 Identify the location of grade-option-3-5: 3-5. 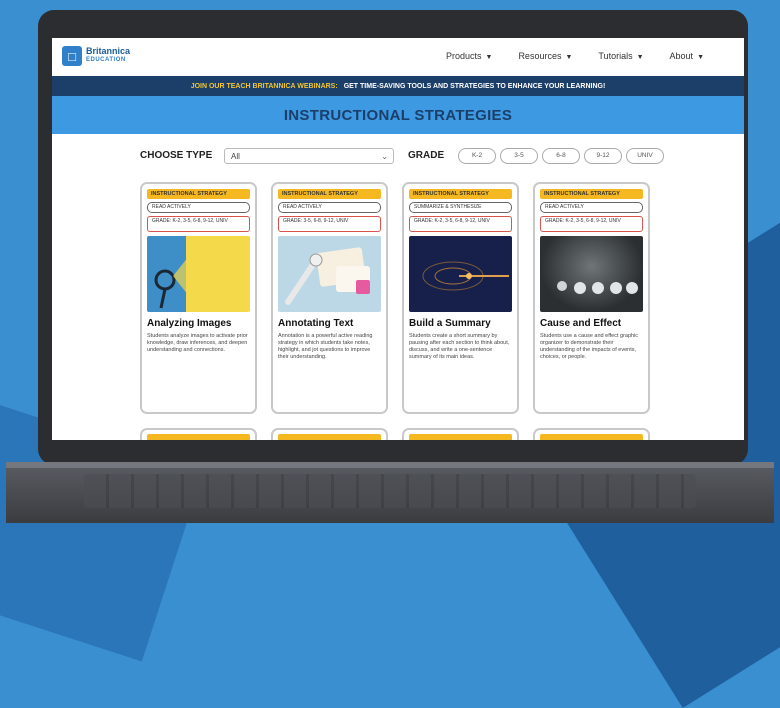
(519, 156).